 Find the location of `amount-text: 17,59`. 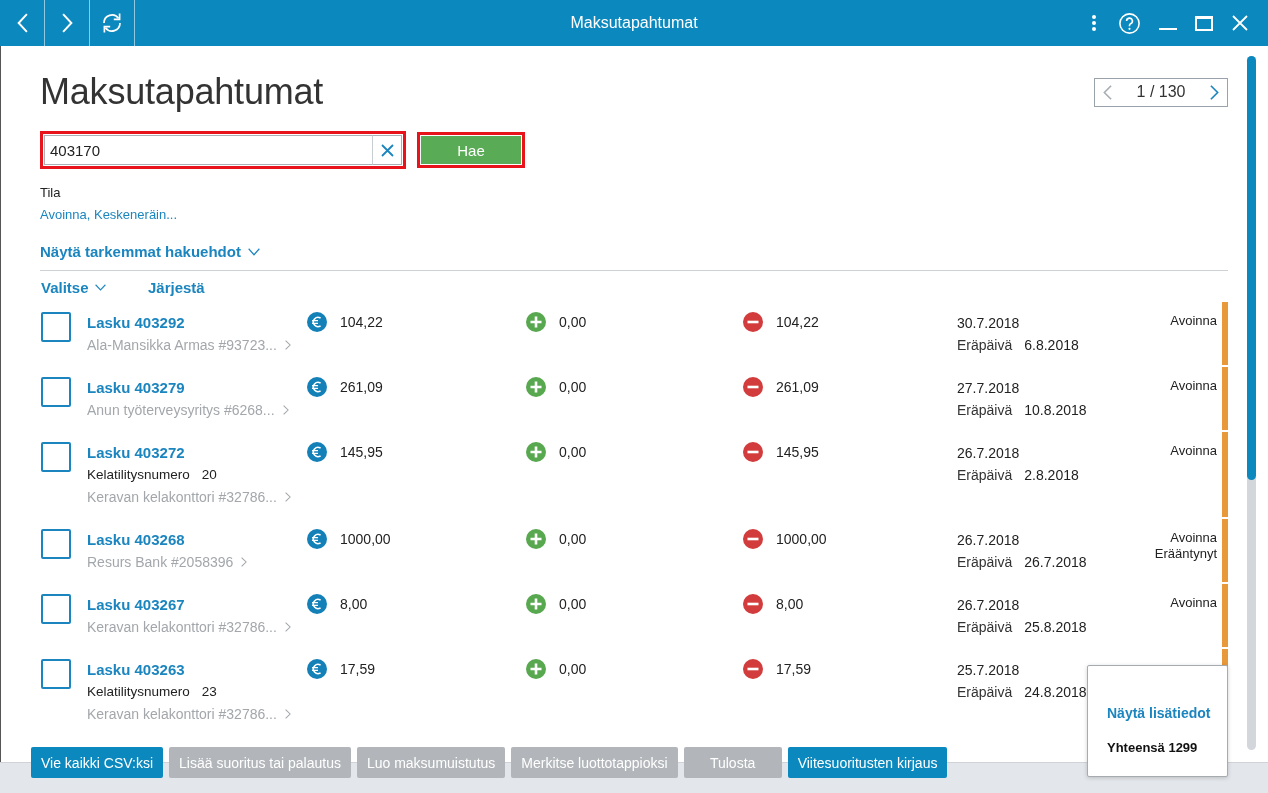

amount-text: 17,59 is located at coordinates (358, 669).